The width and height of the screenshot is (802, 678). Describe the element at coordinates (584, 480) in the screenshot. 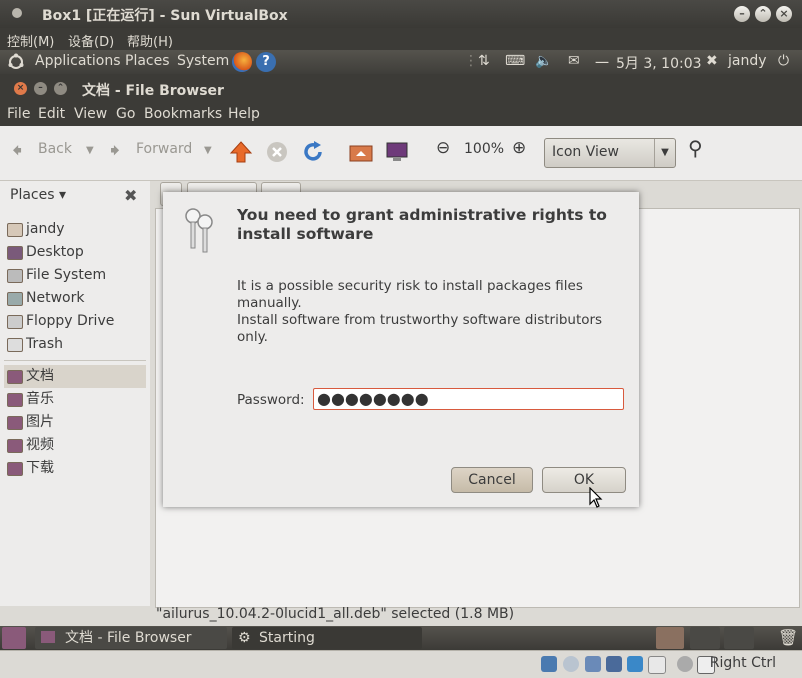

I see `ok-button: OK` at that location.